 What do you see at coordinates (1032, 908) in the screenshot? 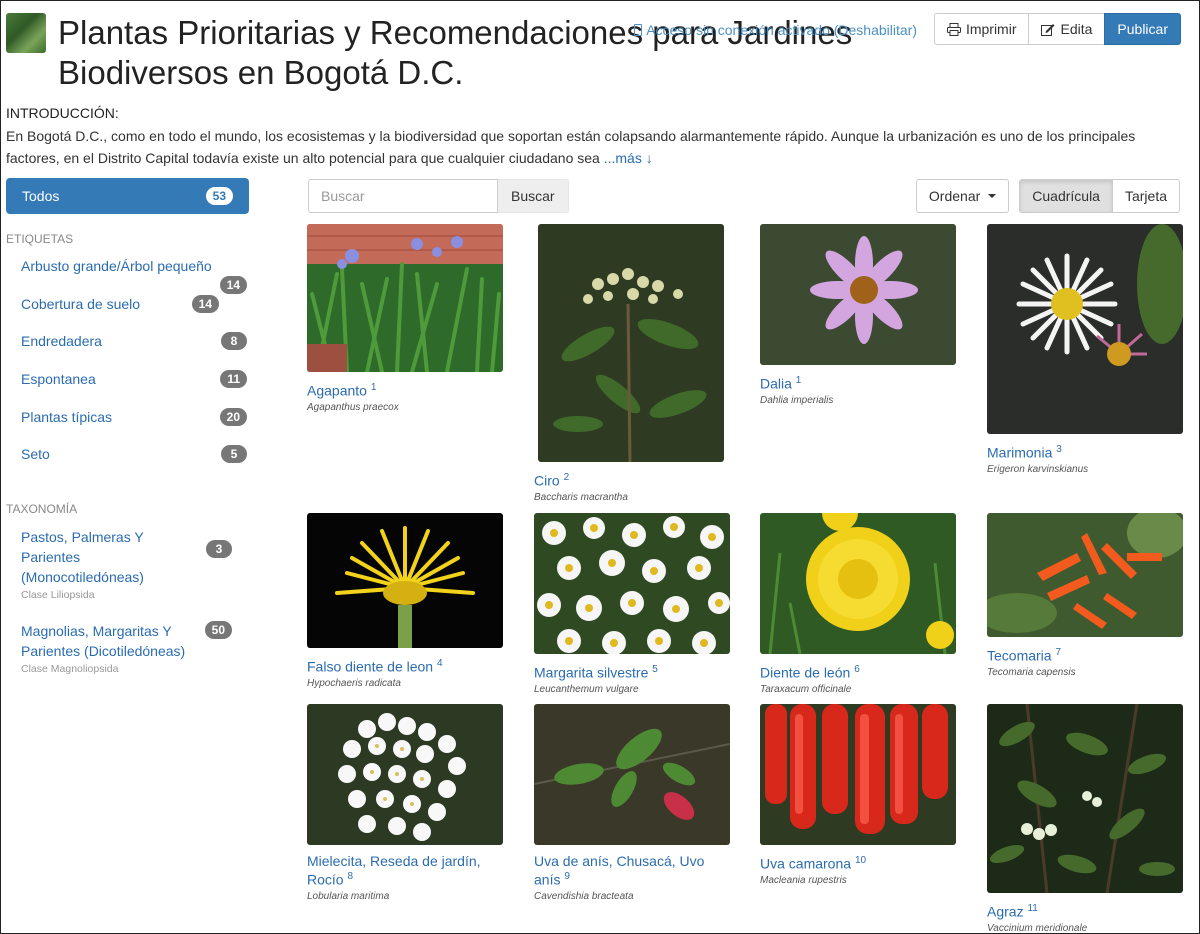
I see `plant-number: 11` at bounding box center [1032, 908].